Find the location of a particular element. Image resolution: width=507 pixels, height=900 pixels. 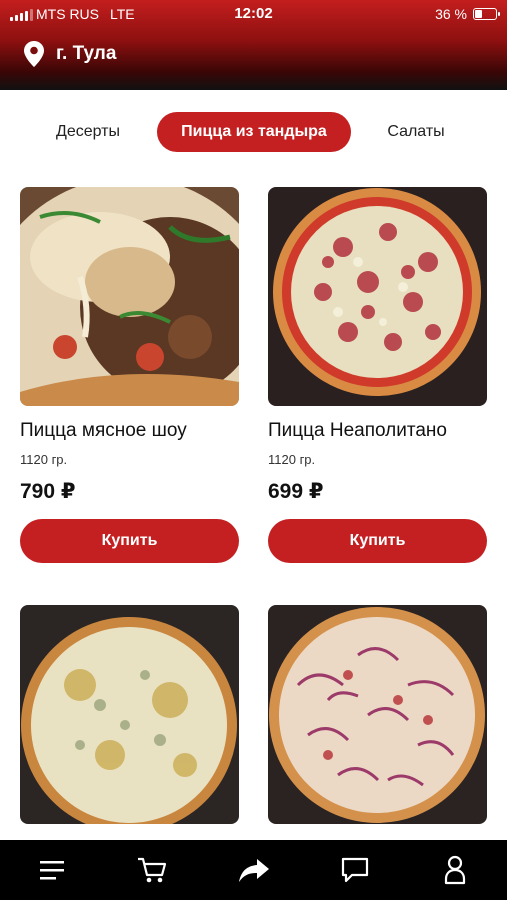

status-time: 12:02 is located at coordinates (253, 13).